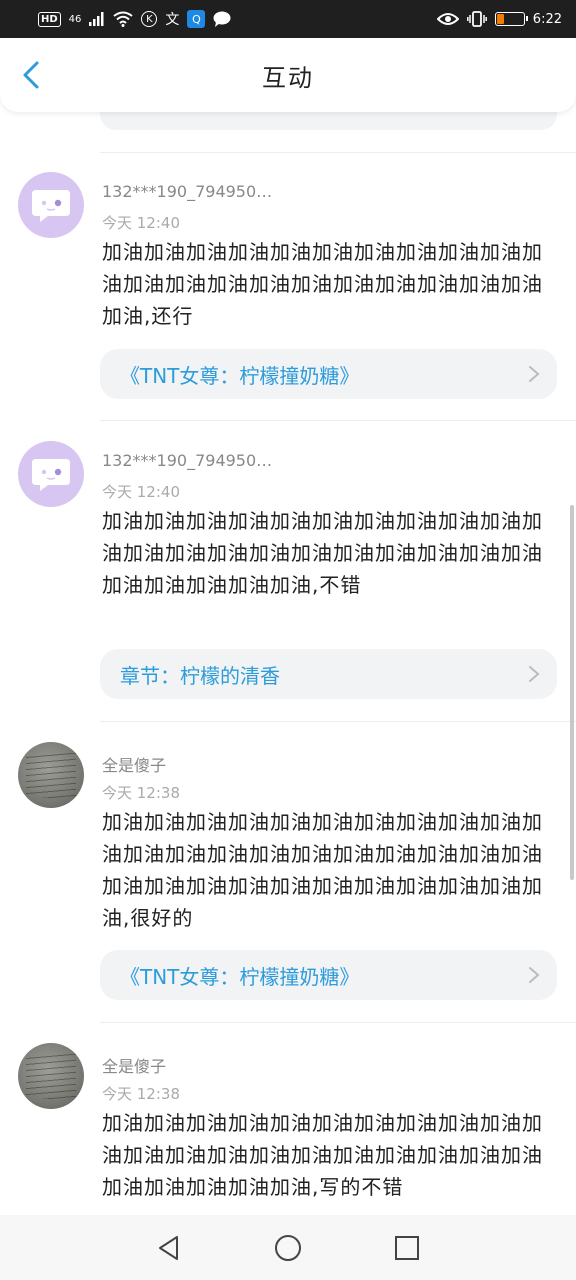 The image size is (576, 1280). What do you see at coordinates (288, 19) in the screenshot?
I see `status-bar: HD 46 K 文 Q 6:22` at bounding box center [288, 19].